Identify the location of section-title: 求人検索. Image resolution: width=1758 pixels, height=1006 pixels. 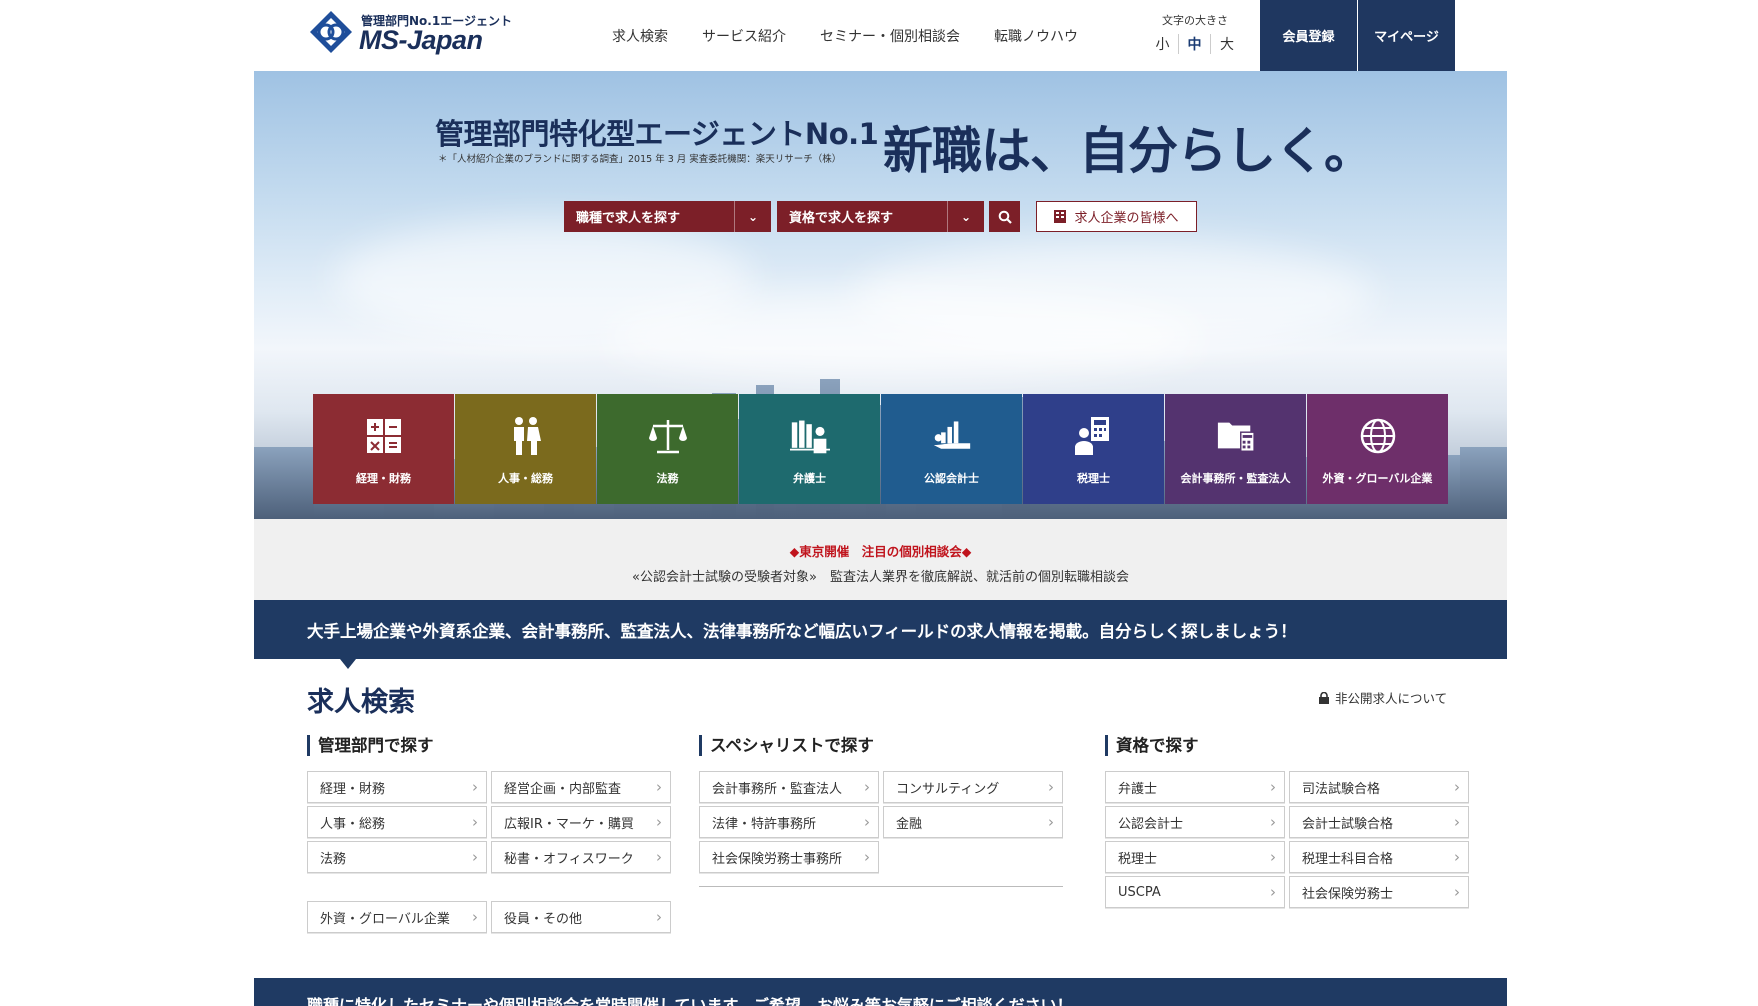
(361, 702).